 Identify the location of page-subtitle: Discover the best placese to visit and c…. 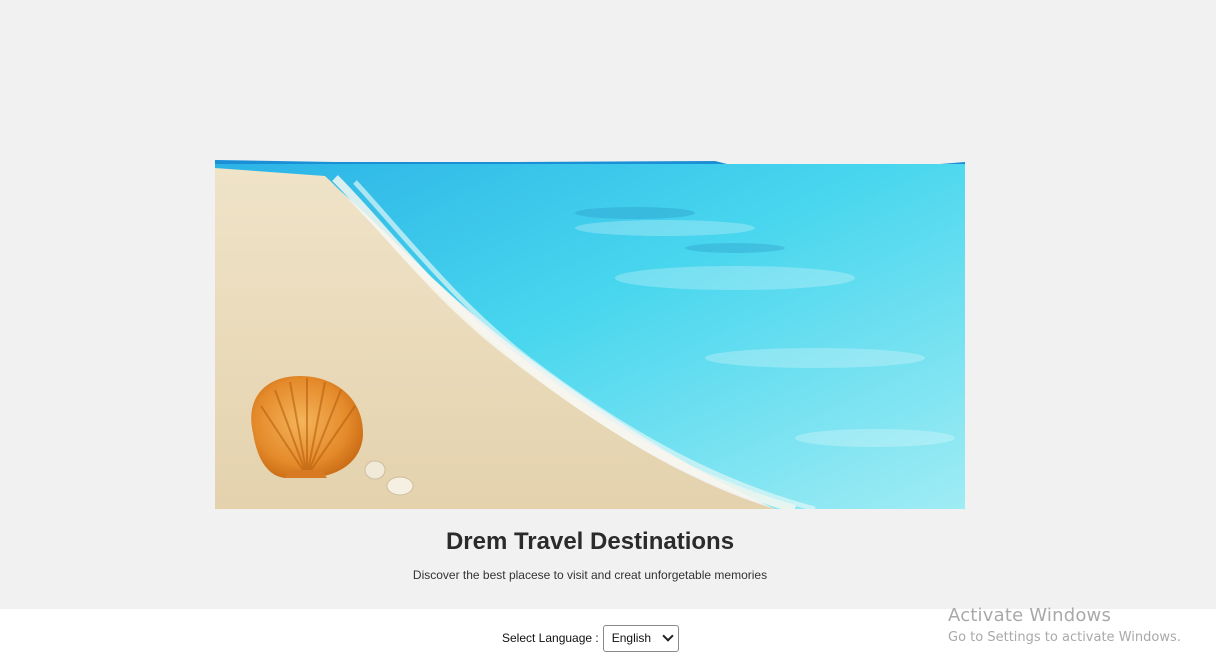
(590, 575).